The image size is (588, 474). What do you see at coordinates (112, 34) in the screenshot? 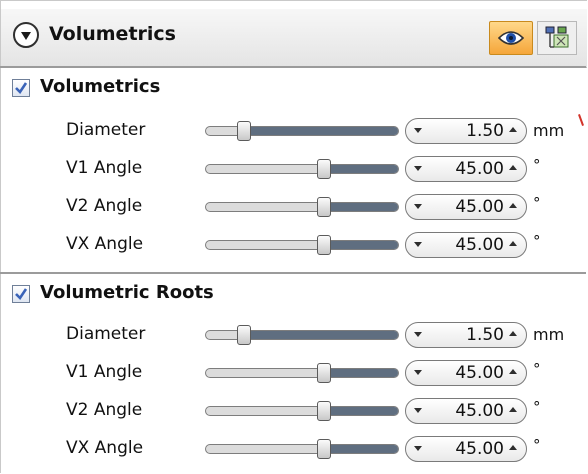
I see `panel-title: Volumetrics` at bounding box center [112, 34].